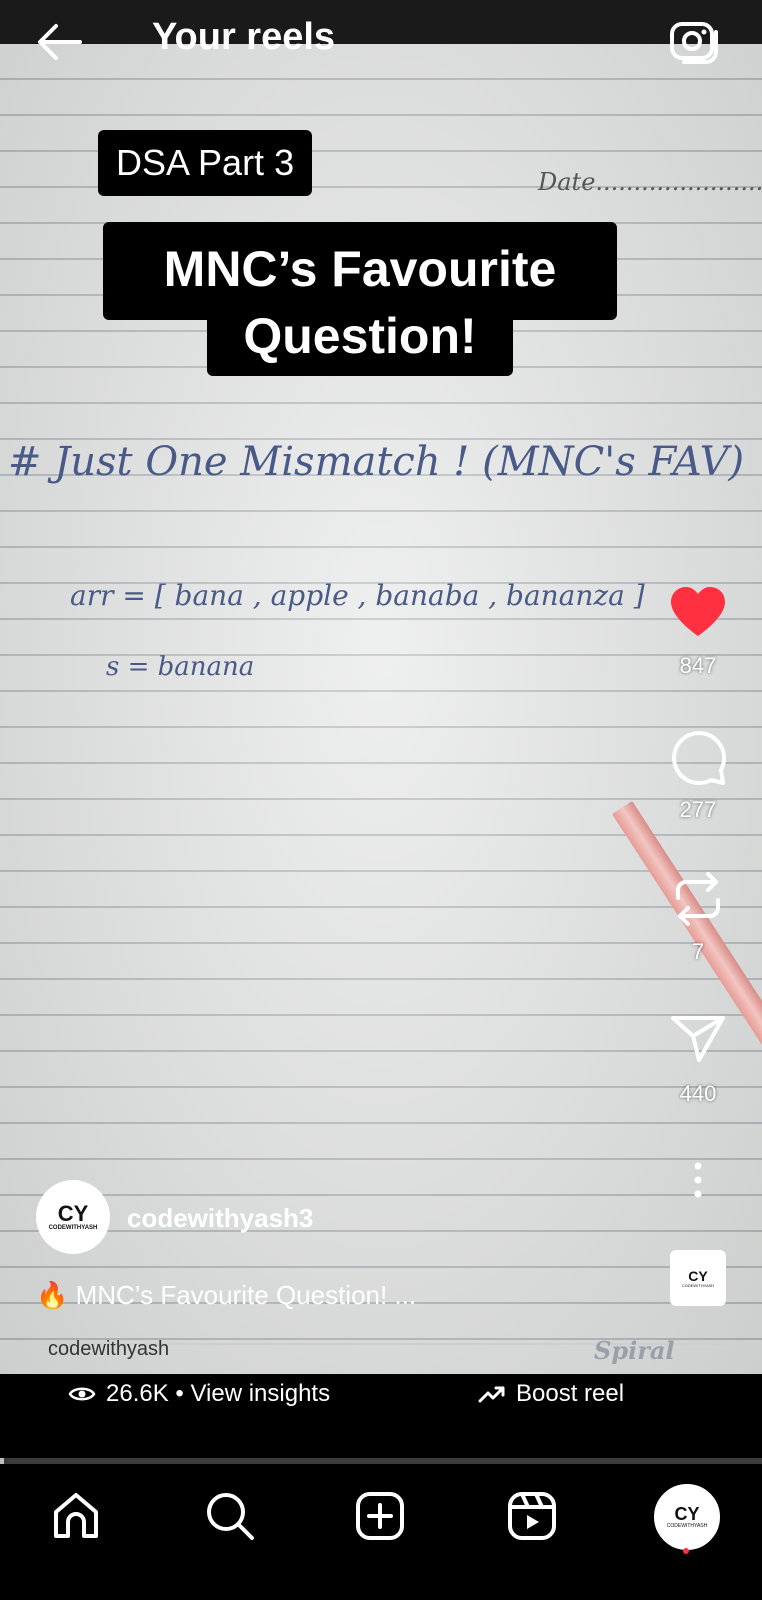 This screenshot has width=762, height=1600. I want to click on repost-icon, so click(698, 899).